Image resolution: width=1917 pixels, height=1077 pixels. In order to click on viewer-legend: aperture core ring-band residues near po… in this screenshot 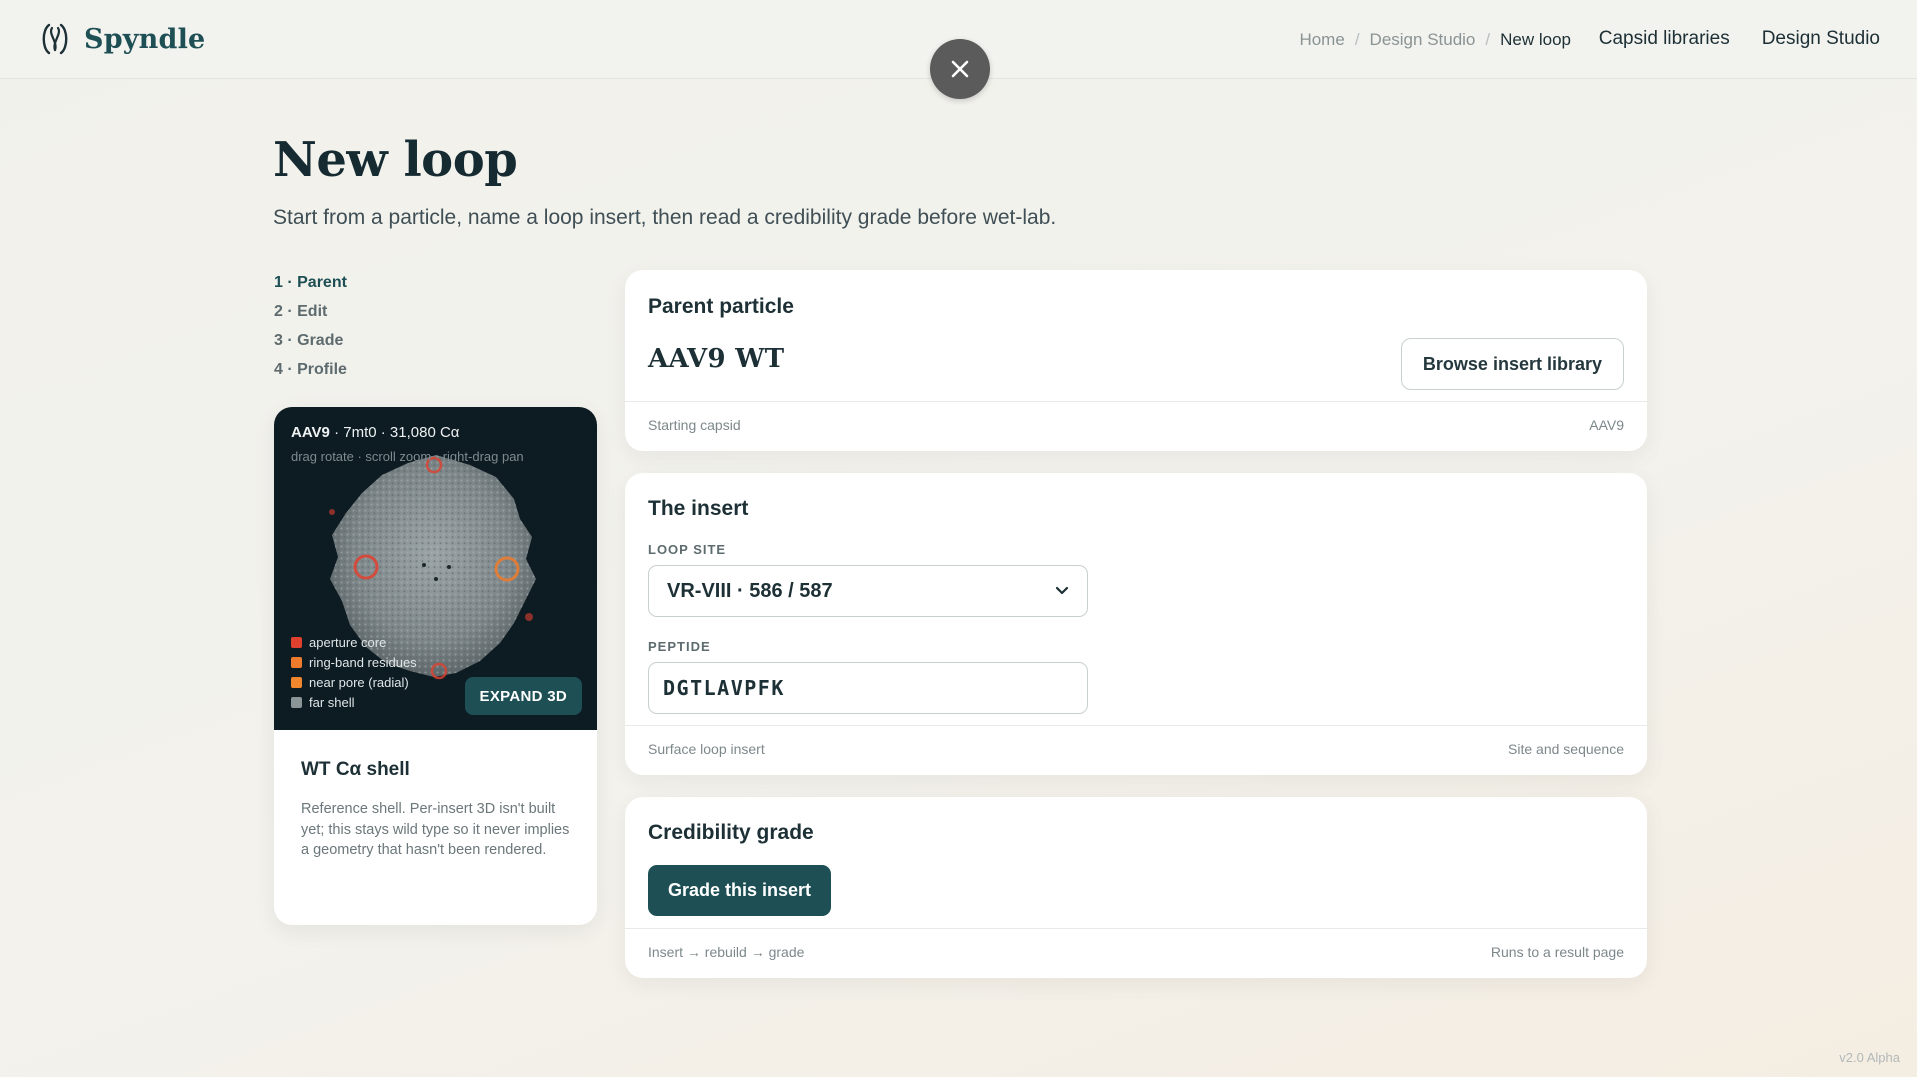, I will do `click(354, 672)`.